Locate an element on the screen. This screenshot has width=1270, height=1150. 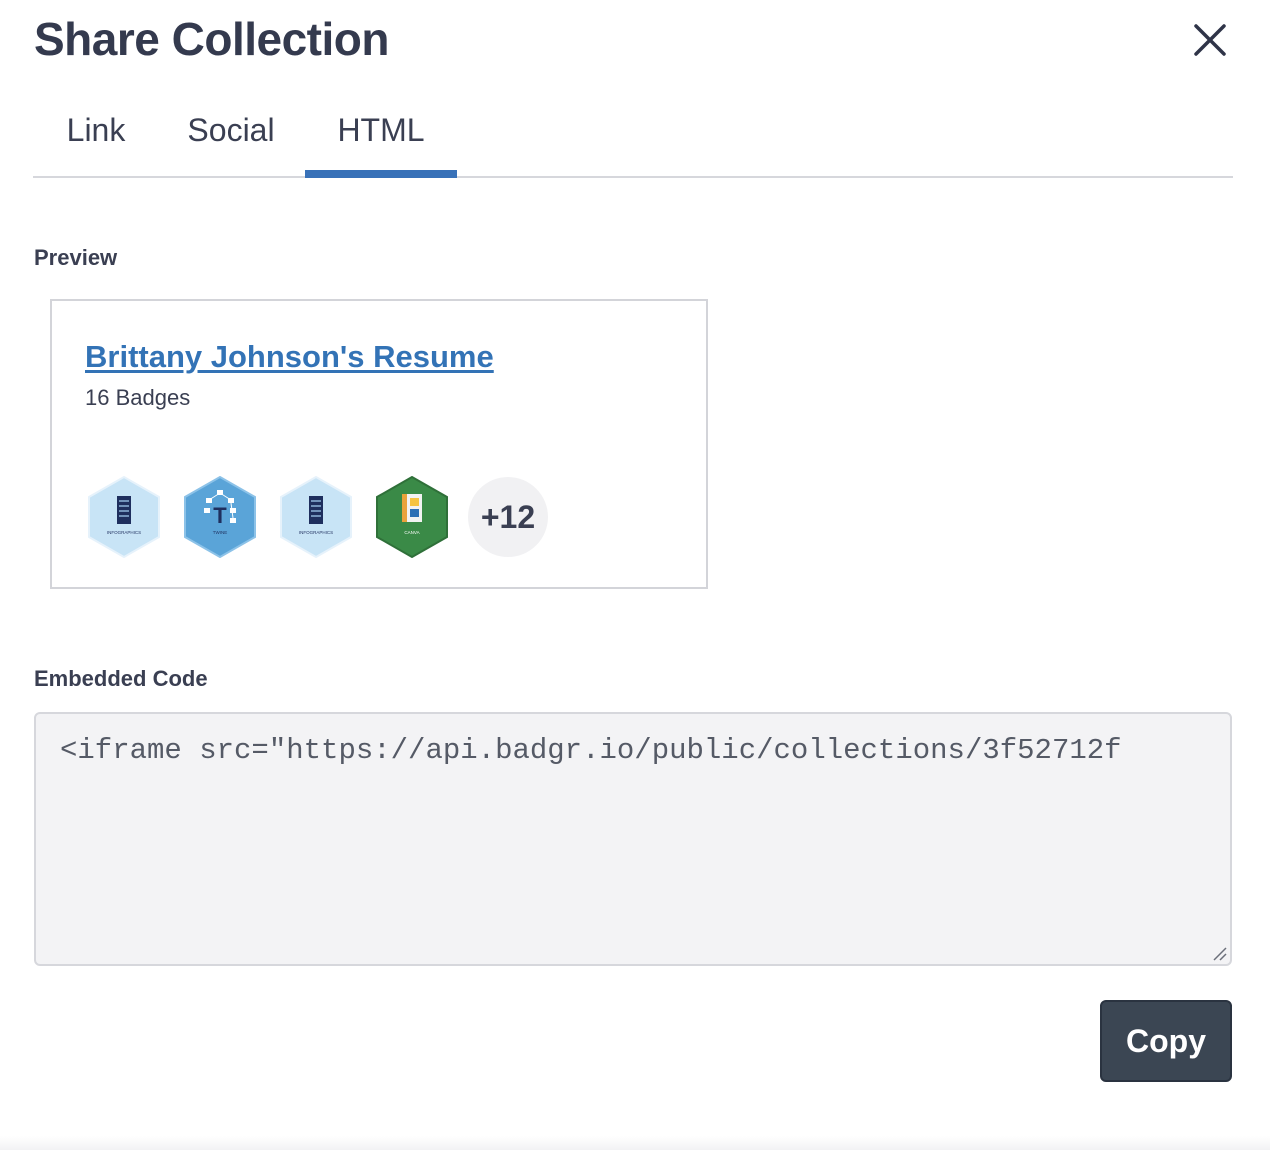
close-button is located at coordinates (1210, 40).